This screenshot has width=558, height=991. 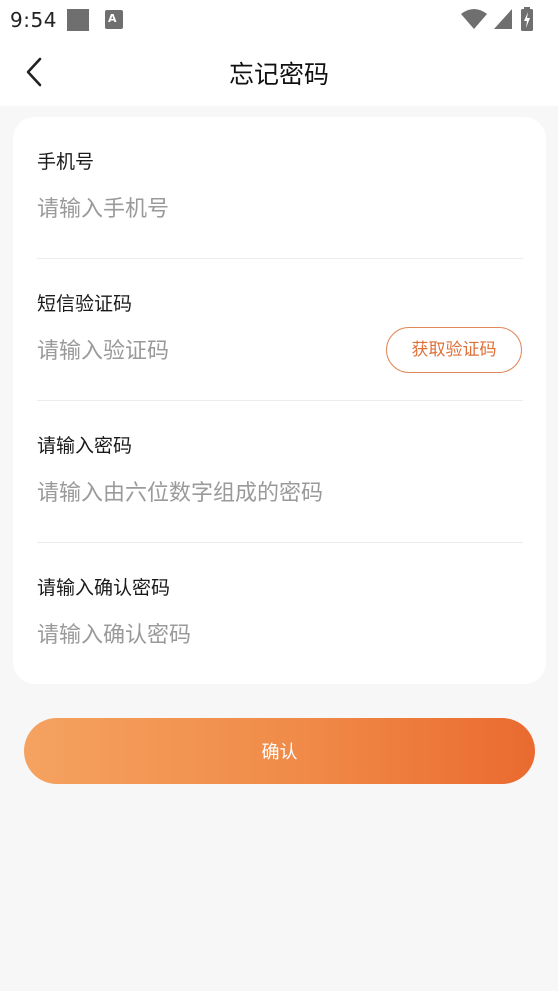 I want to click on sms-code-field: 短信验证码 获取验证码, so click(x=279, y=330).